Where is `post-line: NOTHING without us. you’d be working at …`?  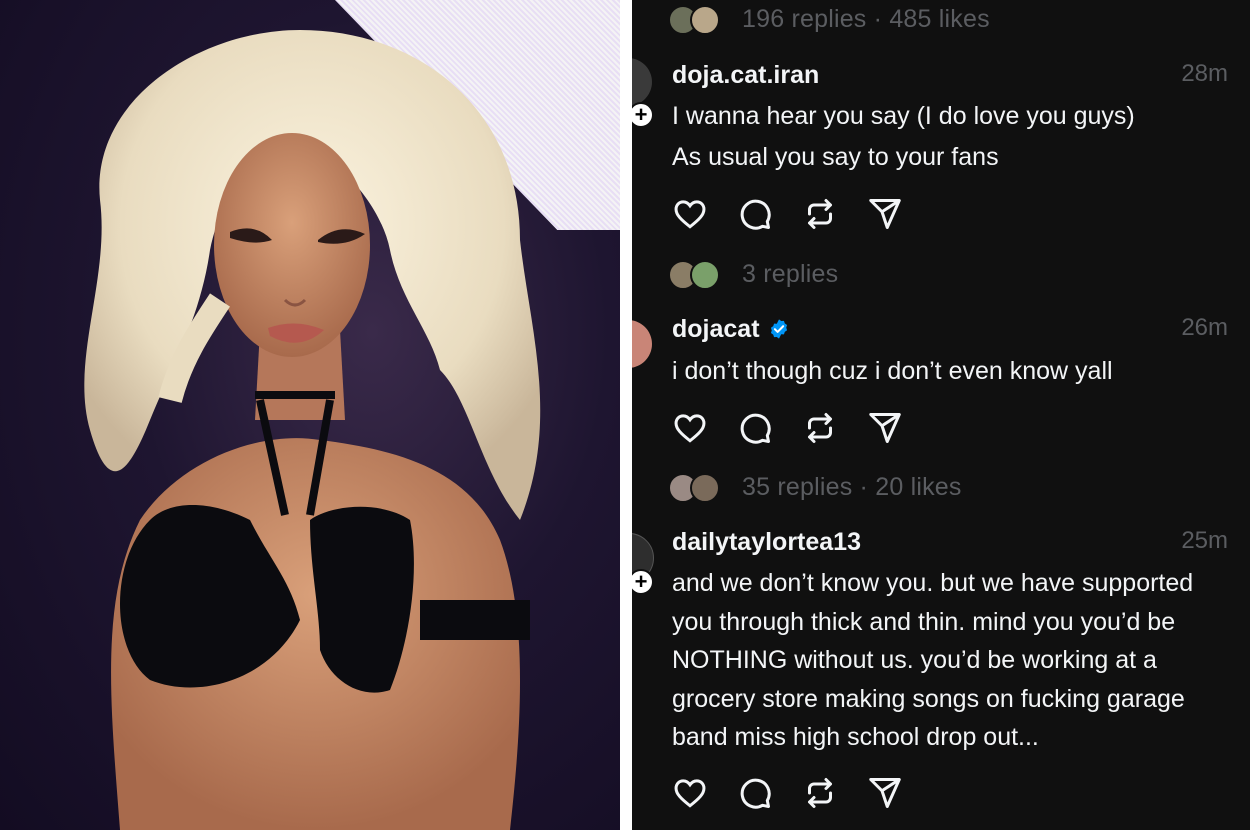
post-line: NOTHING without us. you’d be working at … is located at coordinates (914, 660).